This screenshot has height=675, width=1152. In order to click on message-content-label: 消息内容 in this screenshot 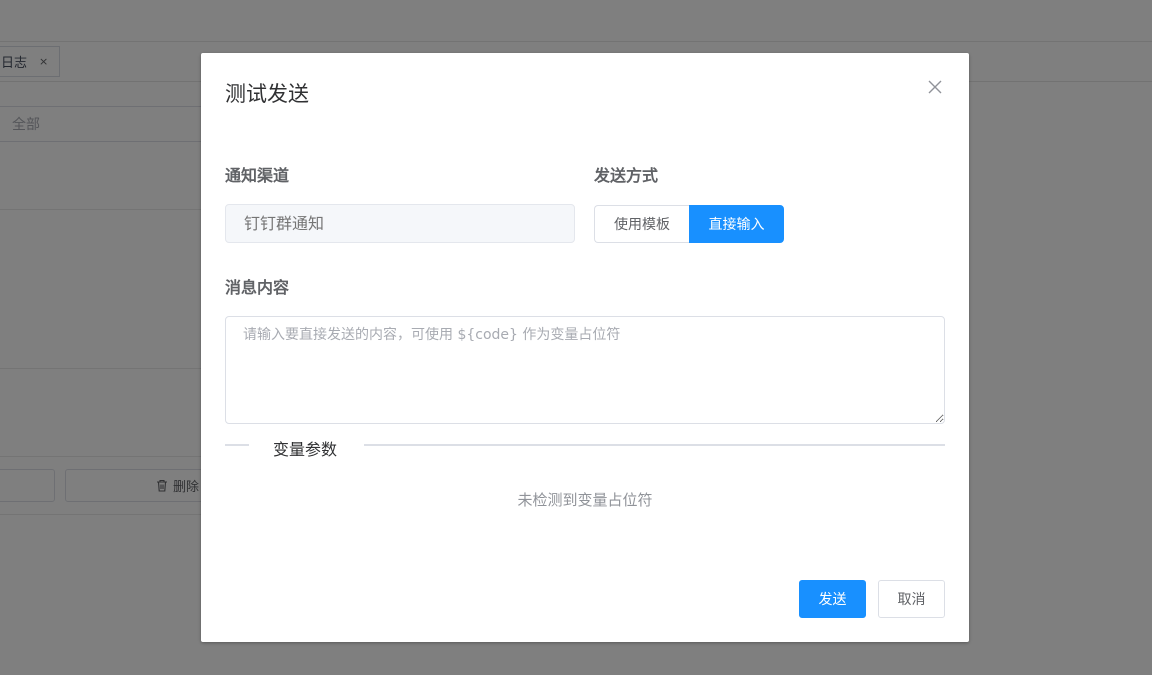, I will do `click(257, 287)`.